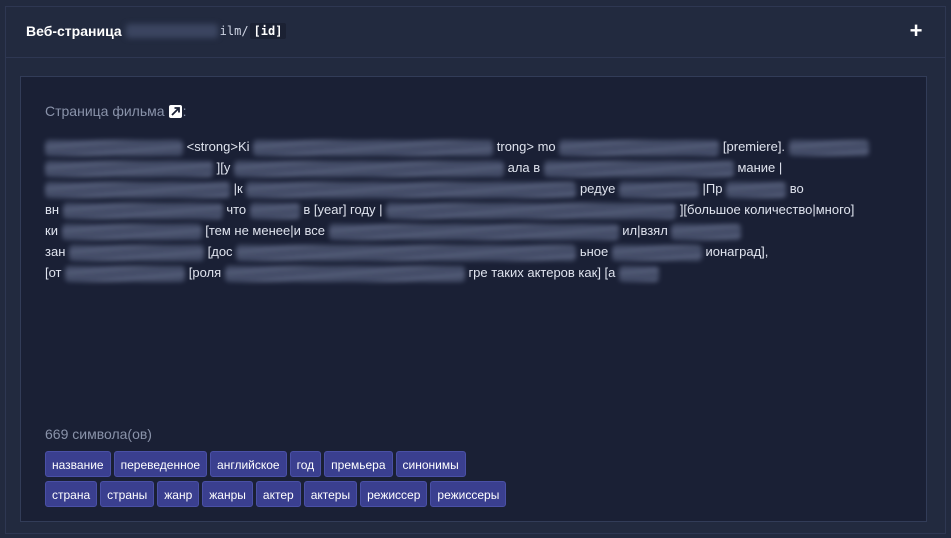  I want to click on template-line: [от [роля гре таких актеров как] [а, so click(470, 272).